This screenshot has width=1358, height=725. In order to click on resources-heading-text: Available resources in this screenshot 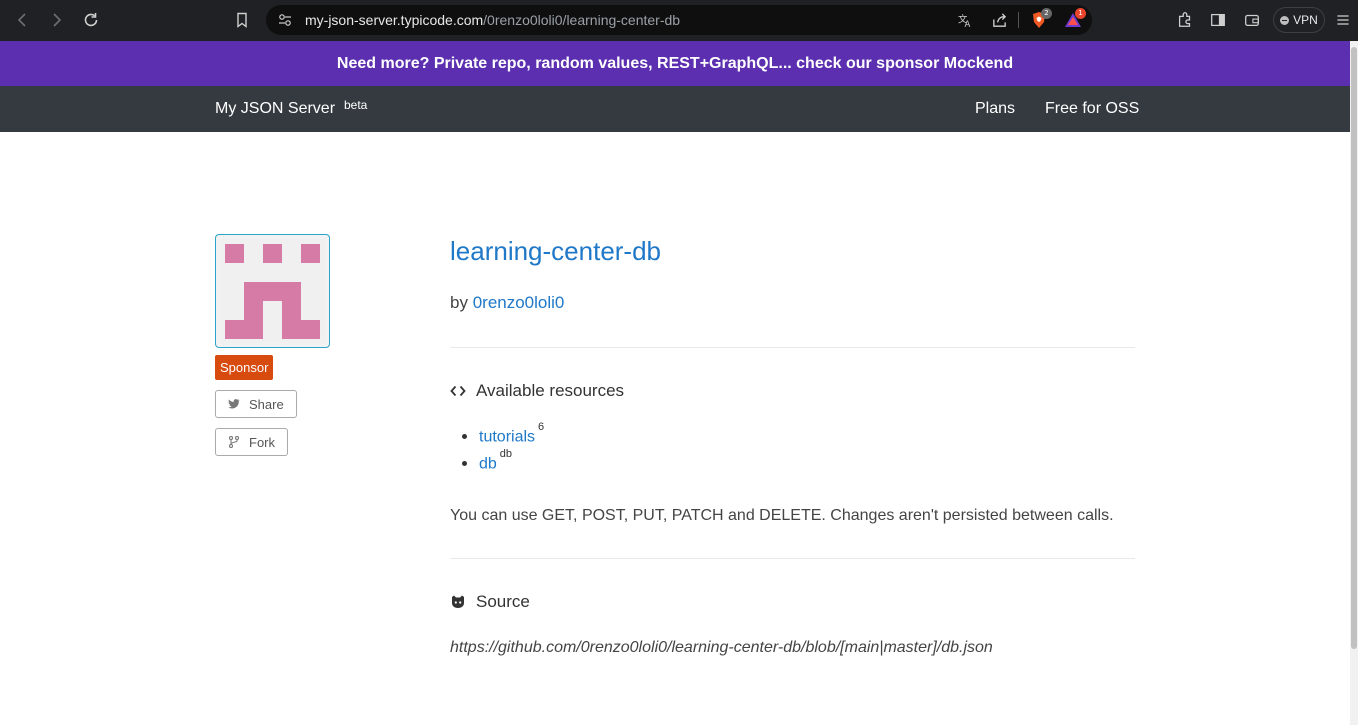, I will do `click(550, 390)`.